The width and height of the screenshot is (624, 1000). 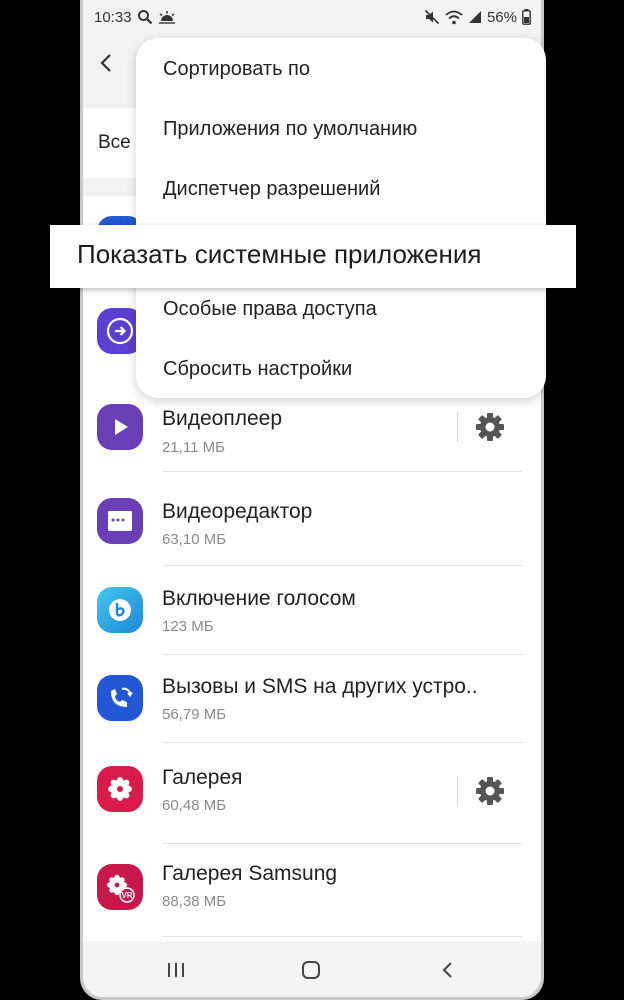 I want to click on app-name: Галерея Samsung, so click(x=250, y=873).